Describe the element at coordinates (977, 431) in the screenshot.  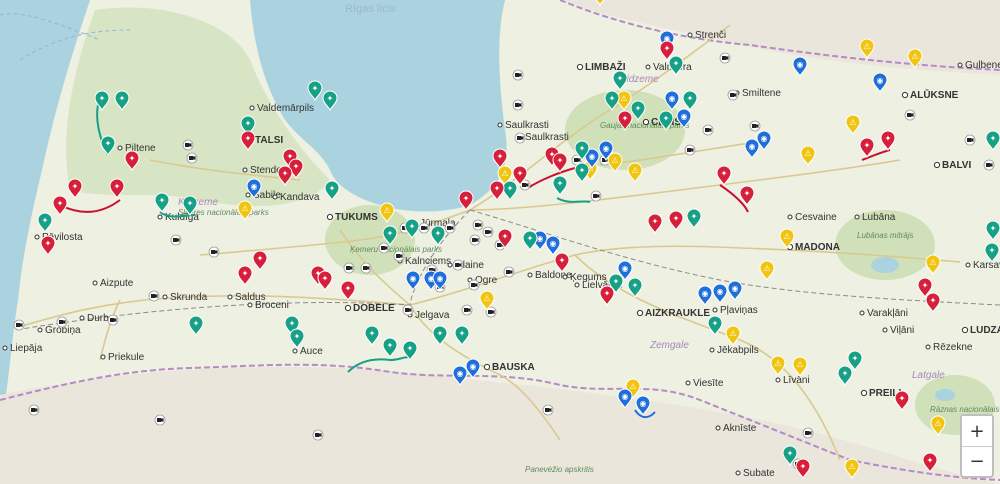
I see `zoom-in-button: +` at that location.